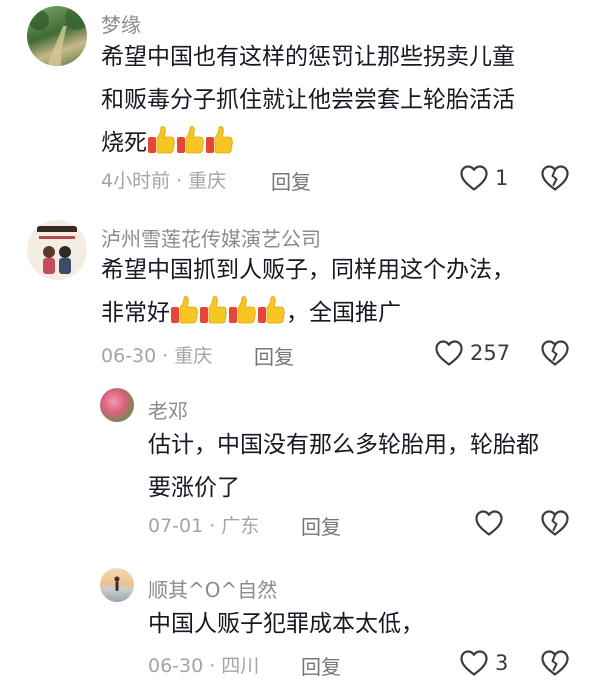  I want to click on like-button: 1, so click(483, 178).